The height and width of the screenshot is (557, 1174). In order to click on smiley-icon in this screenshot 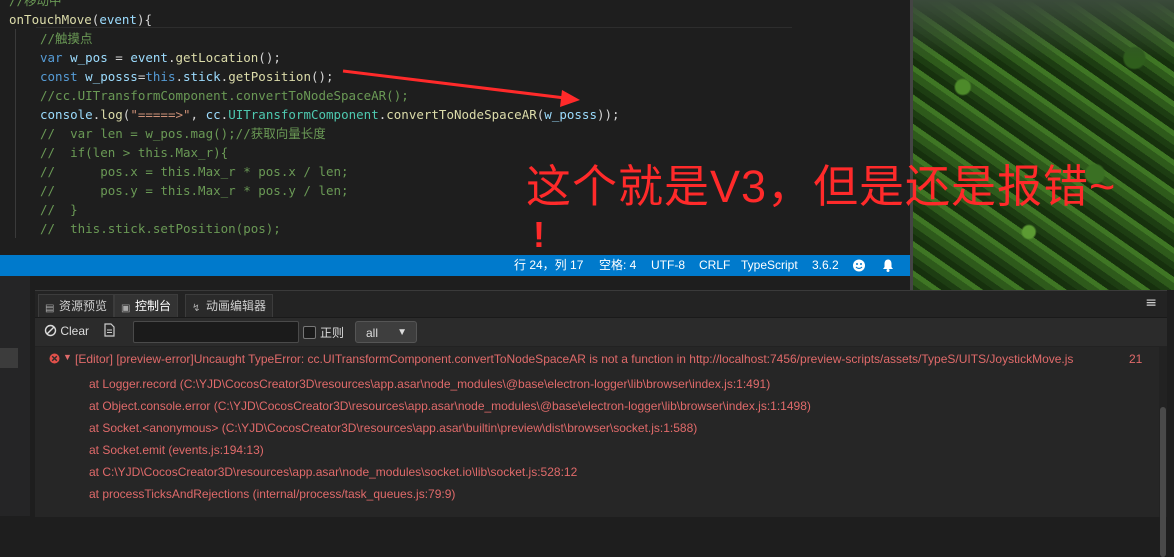, I will do `click(859, 265)`.